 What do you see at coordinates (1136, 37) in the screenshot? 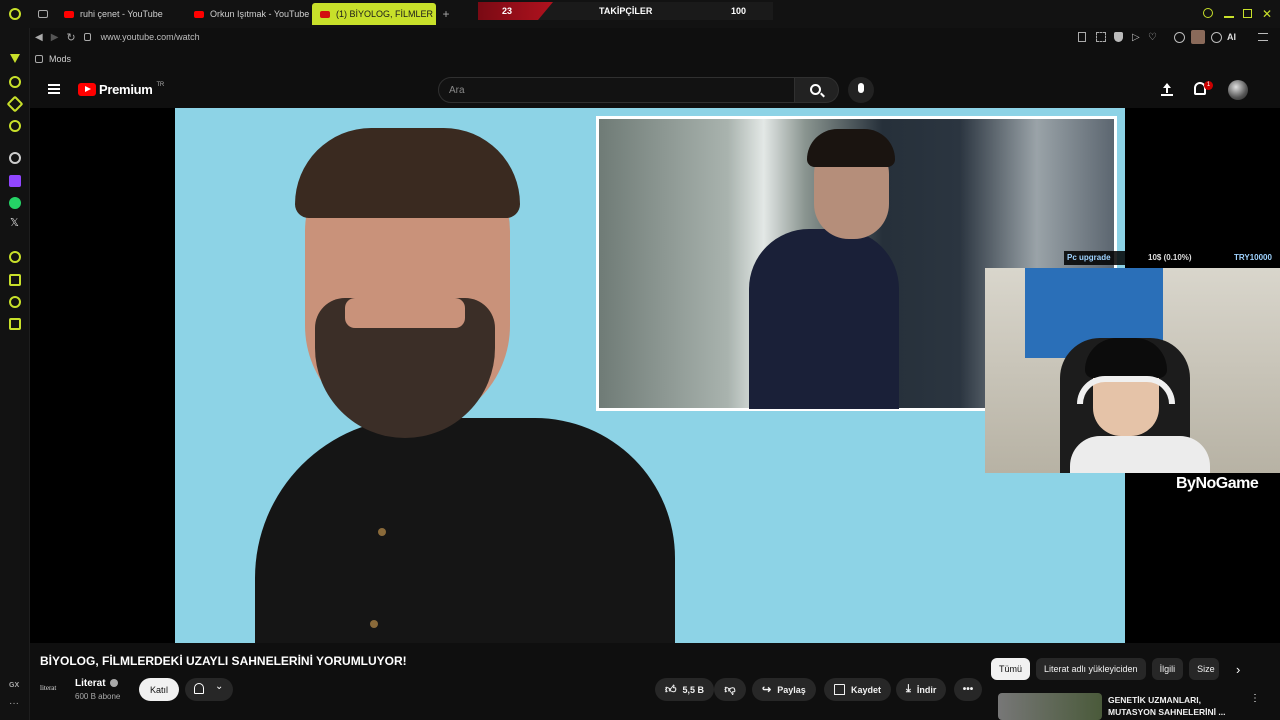
I see `player-icon: ▷` at bounding box center [1136, 37].